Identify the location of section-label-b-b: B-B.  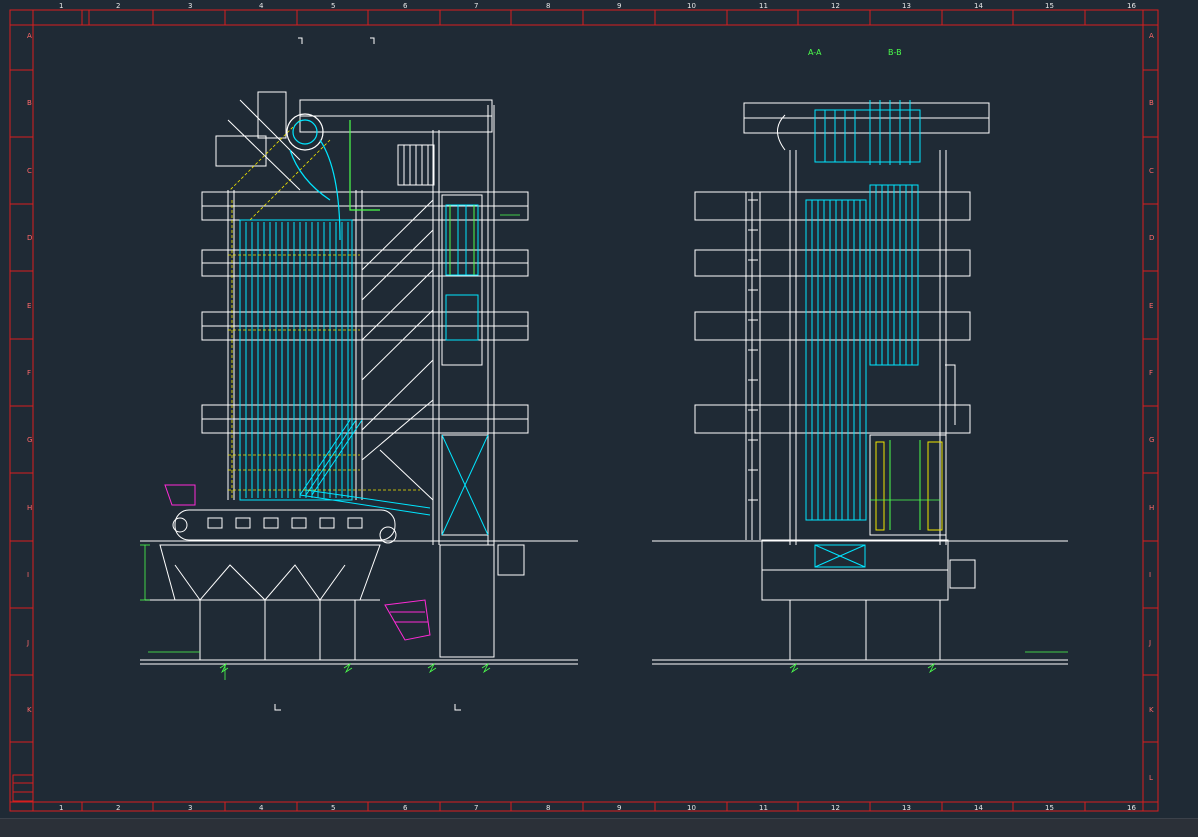
(895, 52).